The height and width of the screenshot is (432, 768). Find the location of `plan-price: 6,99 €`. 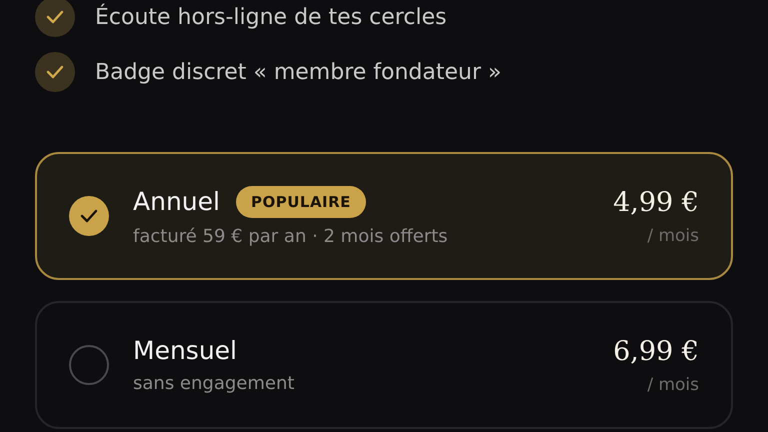

plan-price: 6,99 € is located at coordinates (656, 351).